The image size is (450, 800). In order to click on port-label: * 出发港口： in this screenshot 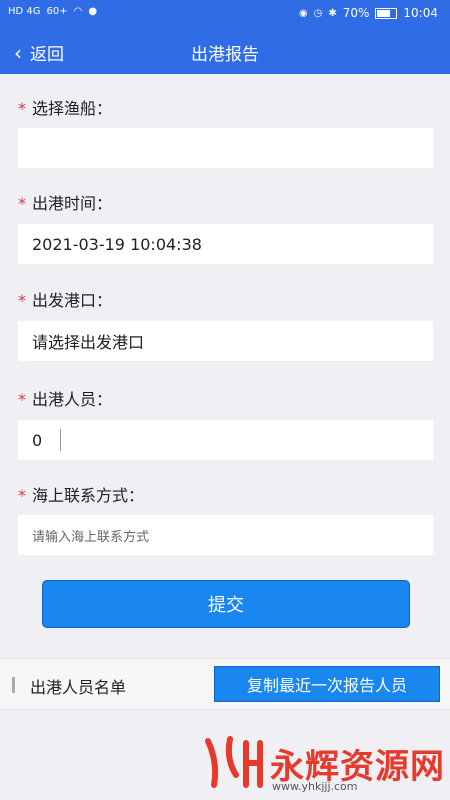, I will do `click(65, 299)`.